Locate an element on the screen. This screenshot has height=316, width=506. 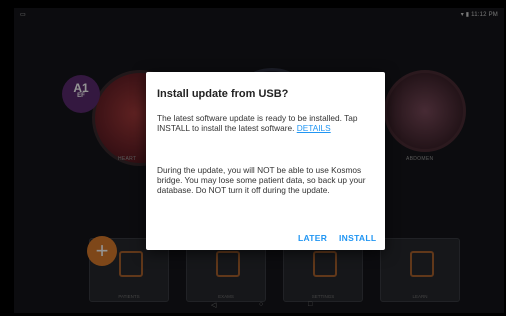
dialog-title: Install update from USB? is located at coordinates (223, 94).